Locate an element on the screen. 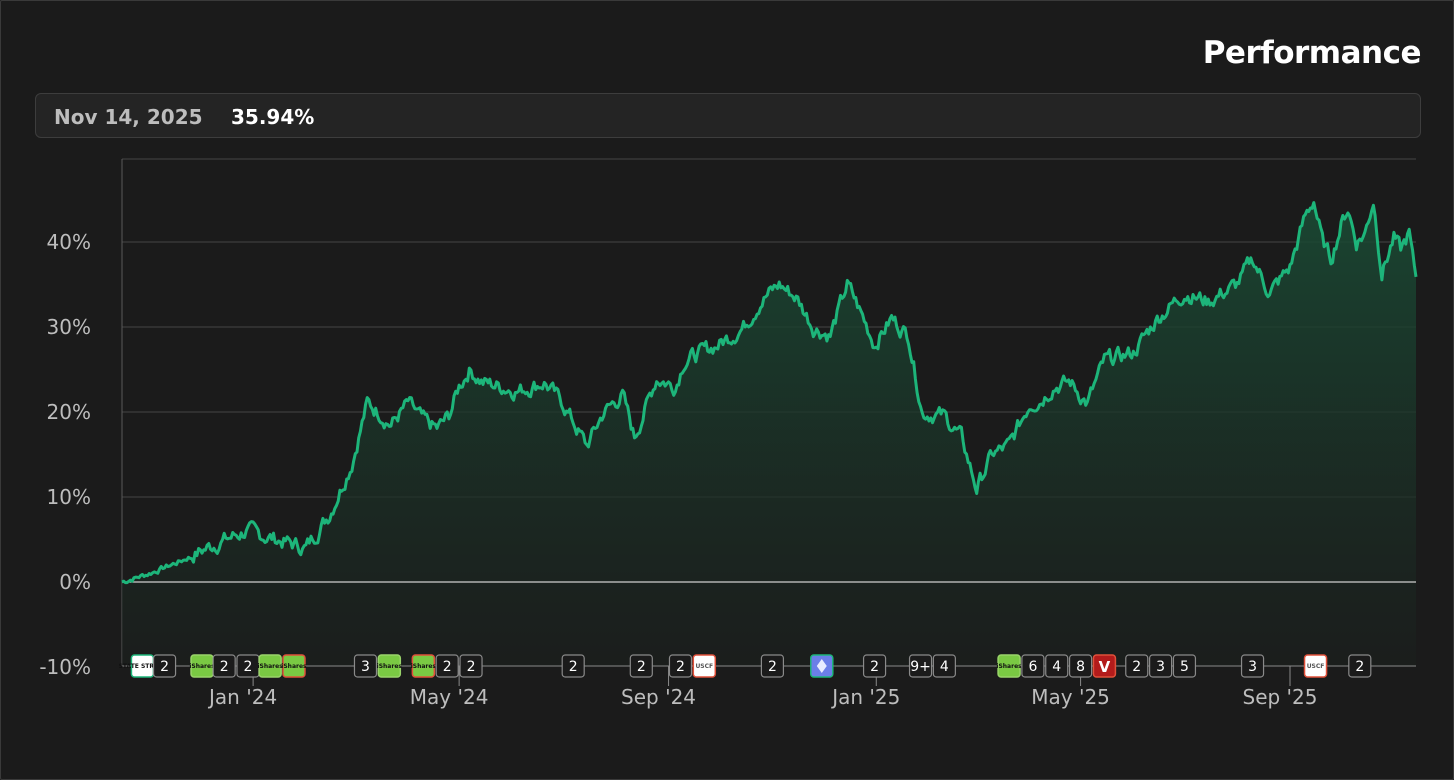 This screenshot has width=1454, height=780. y-axis: -10% 0% 10% 20% 30% 40% is located at coordinates (81, 419).